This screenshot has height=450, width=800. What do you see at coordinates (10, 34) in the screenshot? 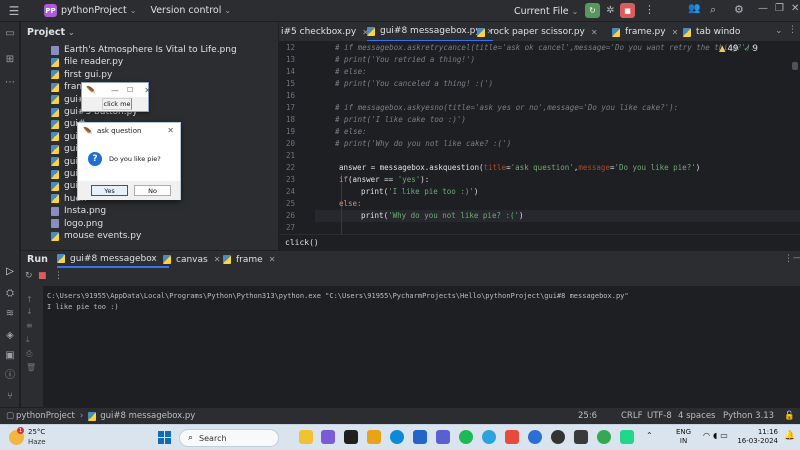
I see `folder-icon: ▭` at bounding box center [10, 34].